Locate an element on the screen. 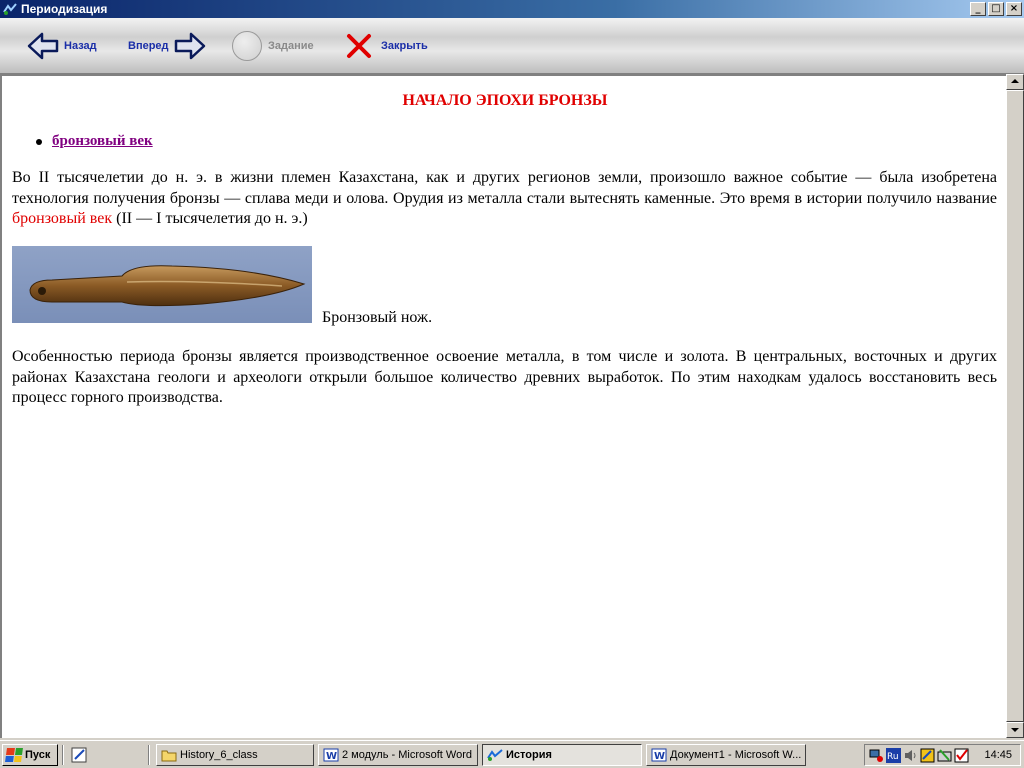  arrow-up-icon is located at coordinates (1015, 81).